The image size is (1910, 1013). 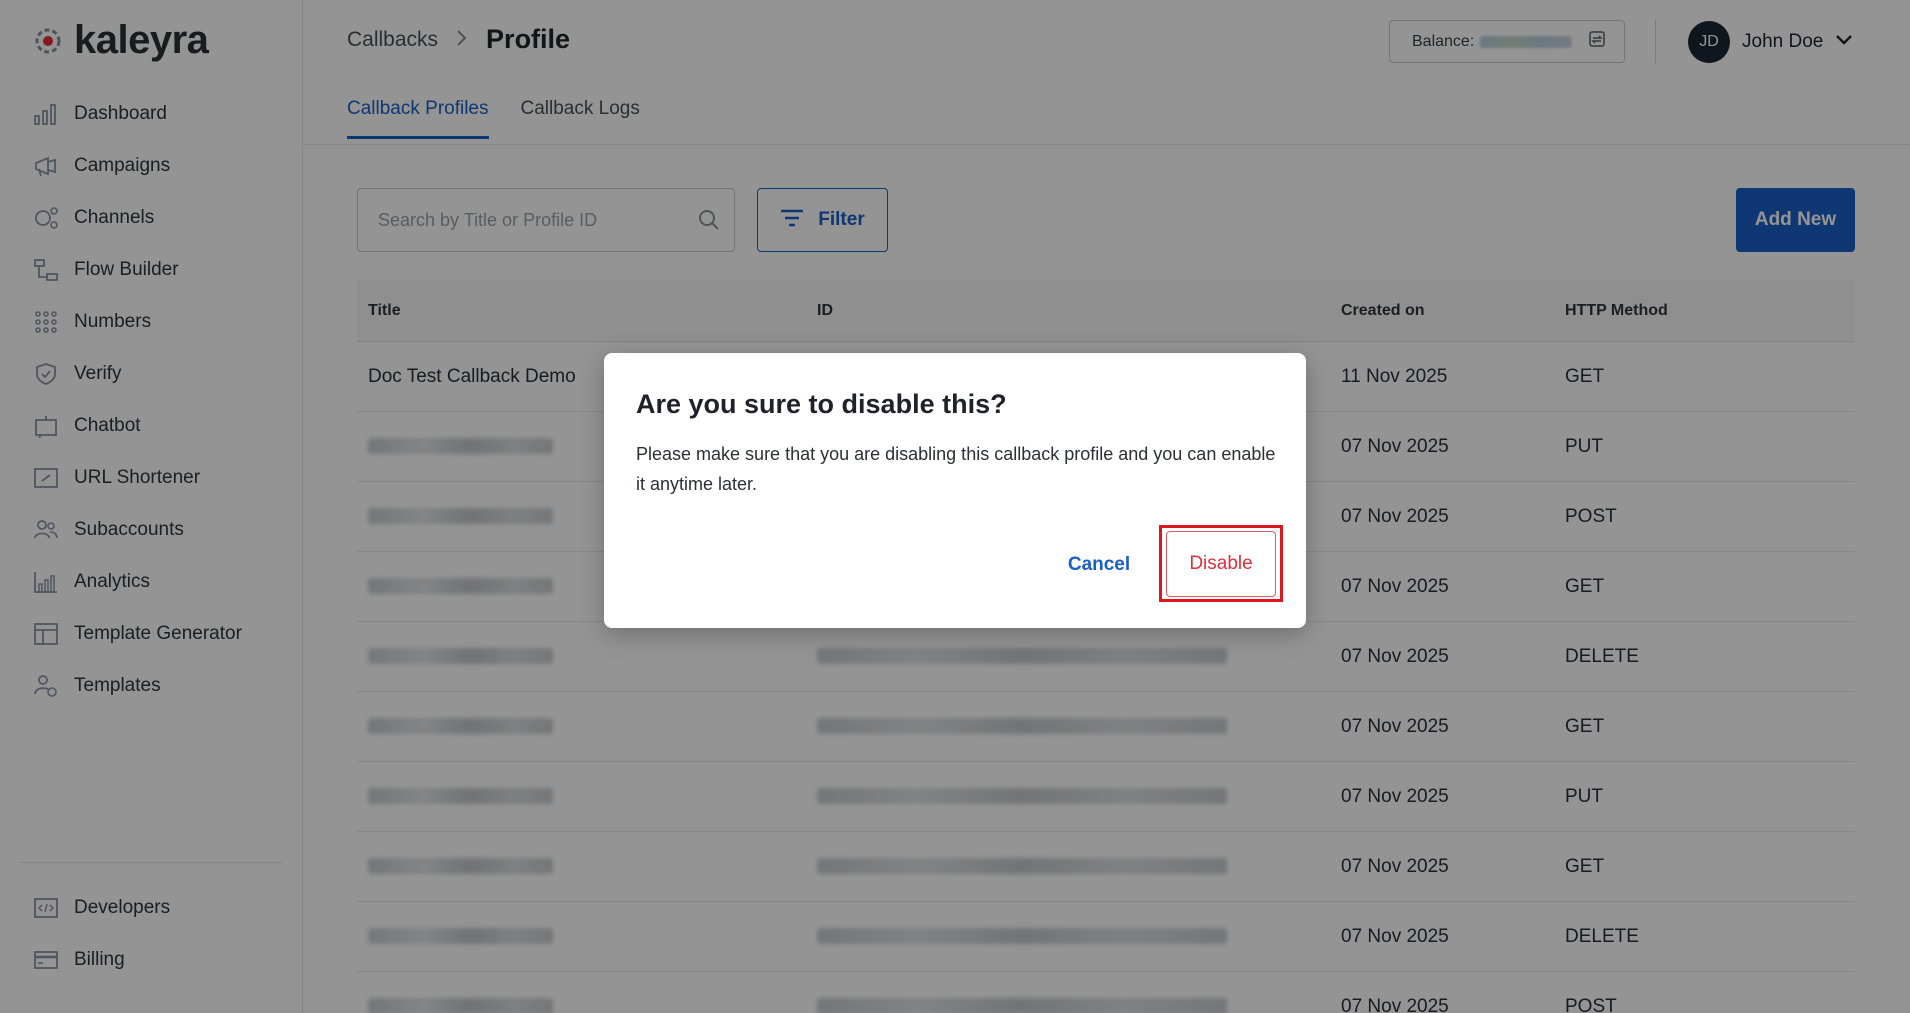 What do you see at coordinates (1099, 565) in the screenshot?
I see `cancel-button: Cancel` at bounding box center [1099, 565].